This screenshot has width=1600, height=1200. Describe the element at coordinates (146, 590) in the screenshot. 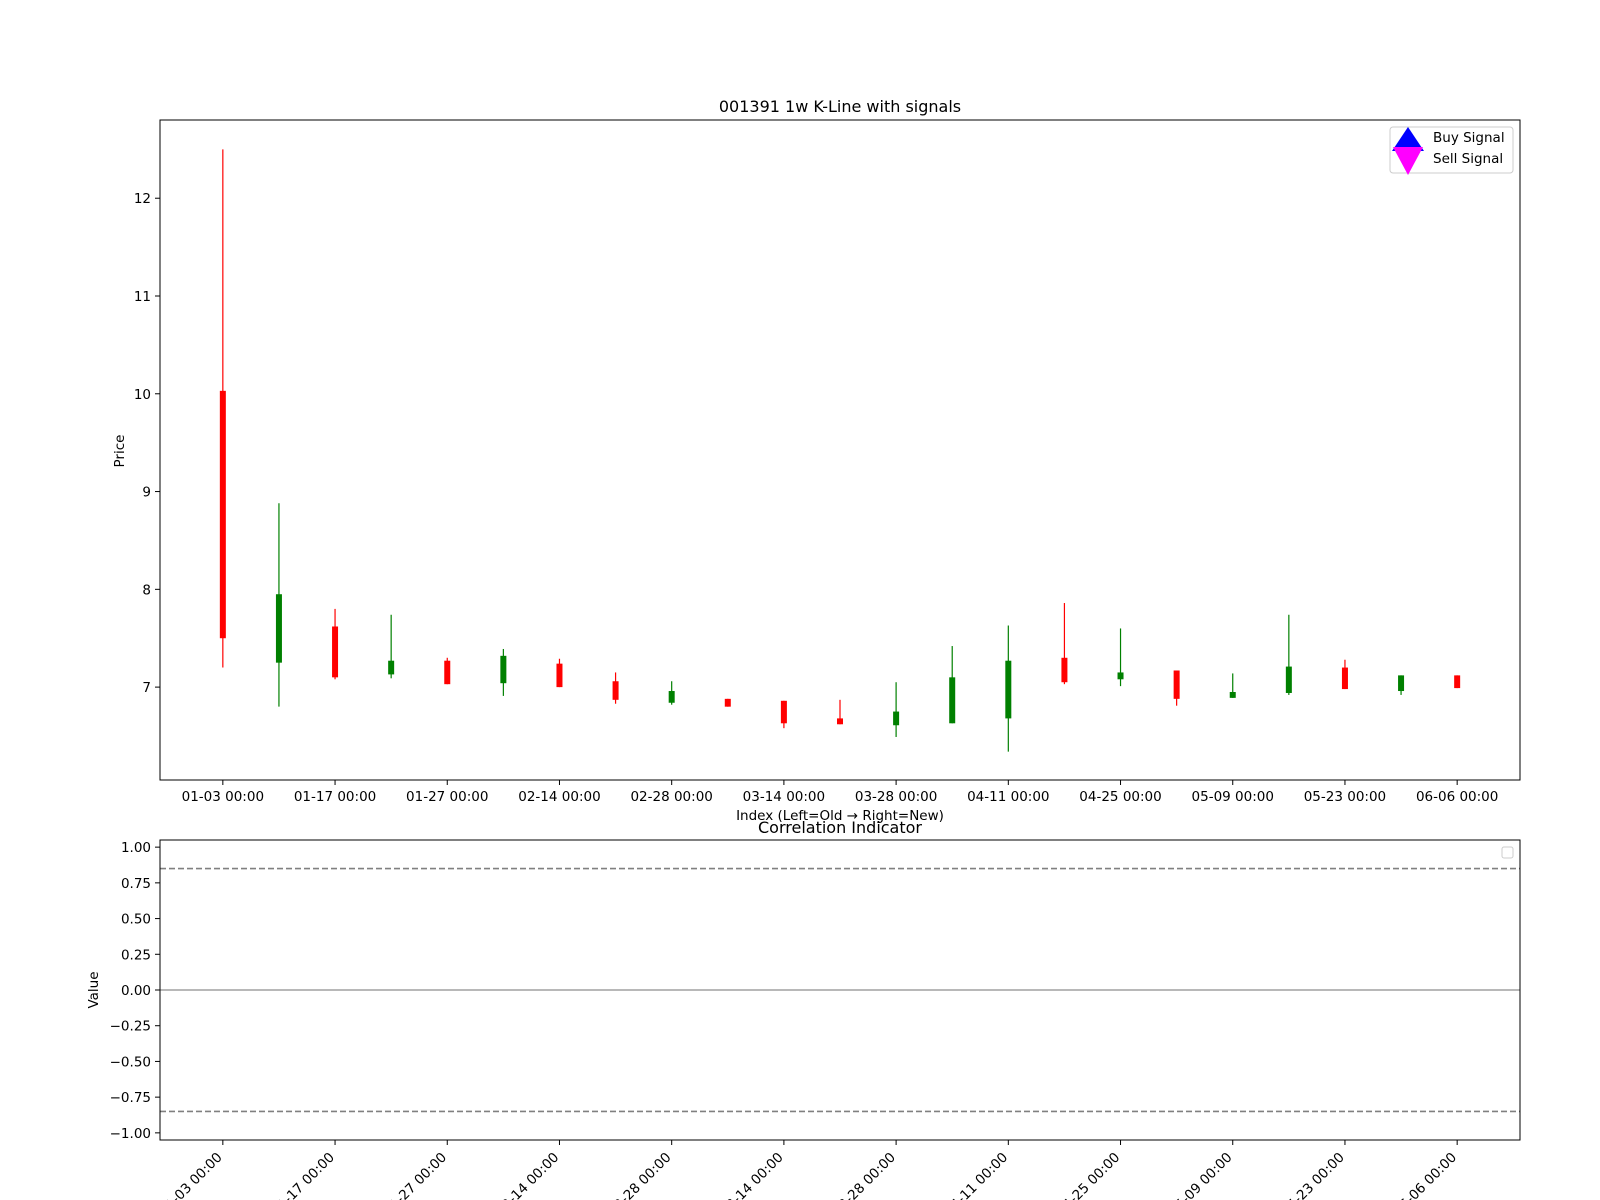

I see `y-tick-label: 8` at that location.